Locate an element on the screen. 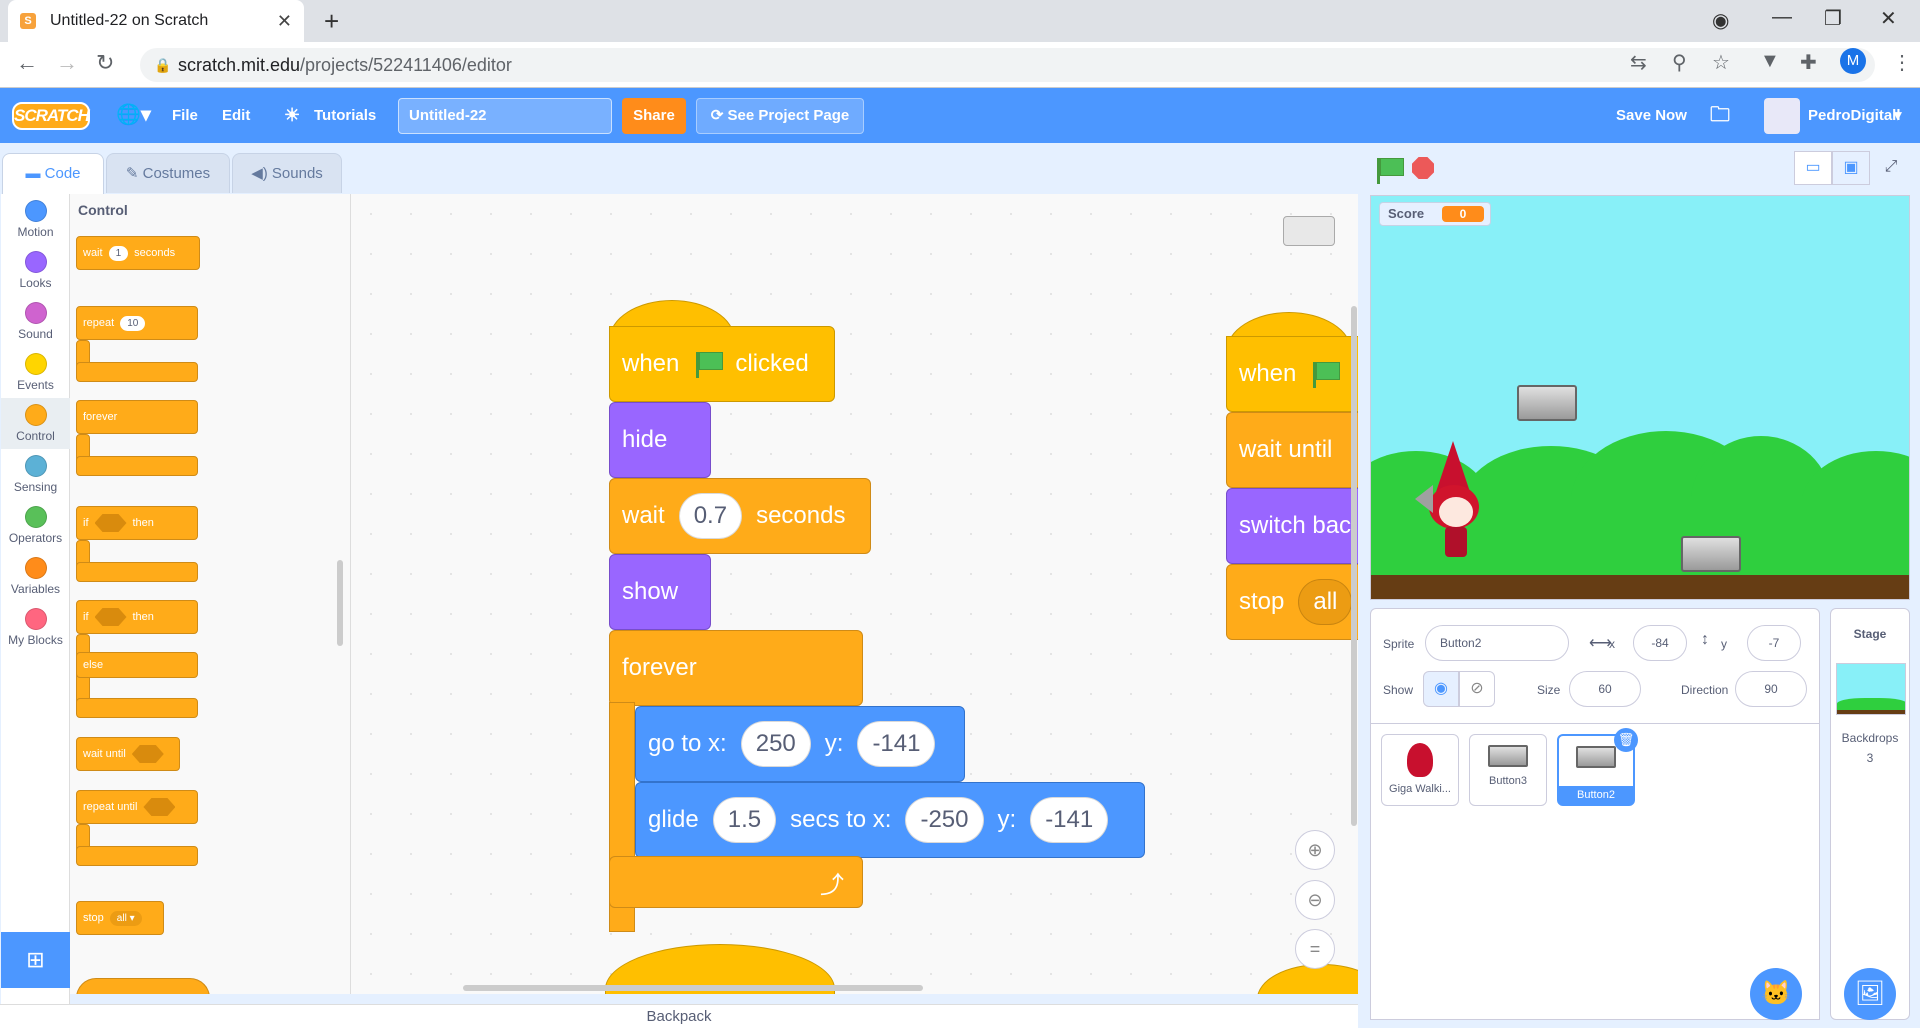 The height and width of the screenshot is (1029, 1920). sprite-tile: Button3 is located at coordinates (1508, 770).